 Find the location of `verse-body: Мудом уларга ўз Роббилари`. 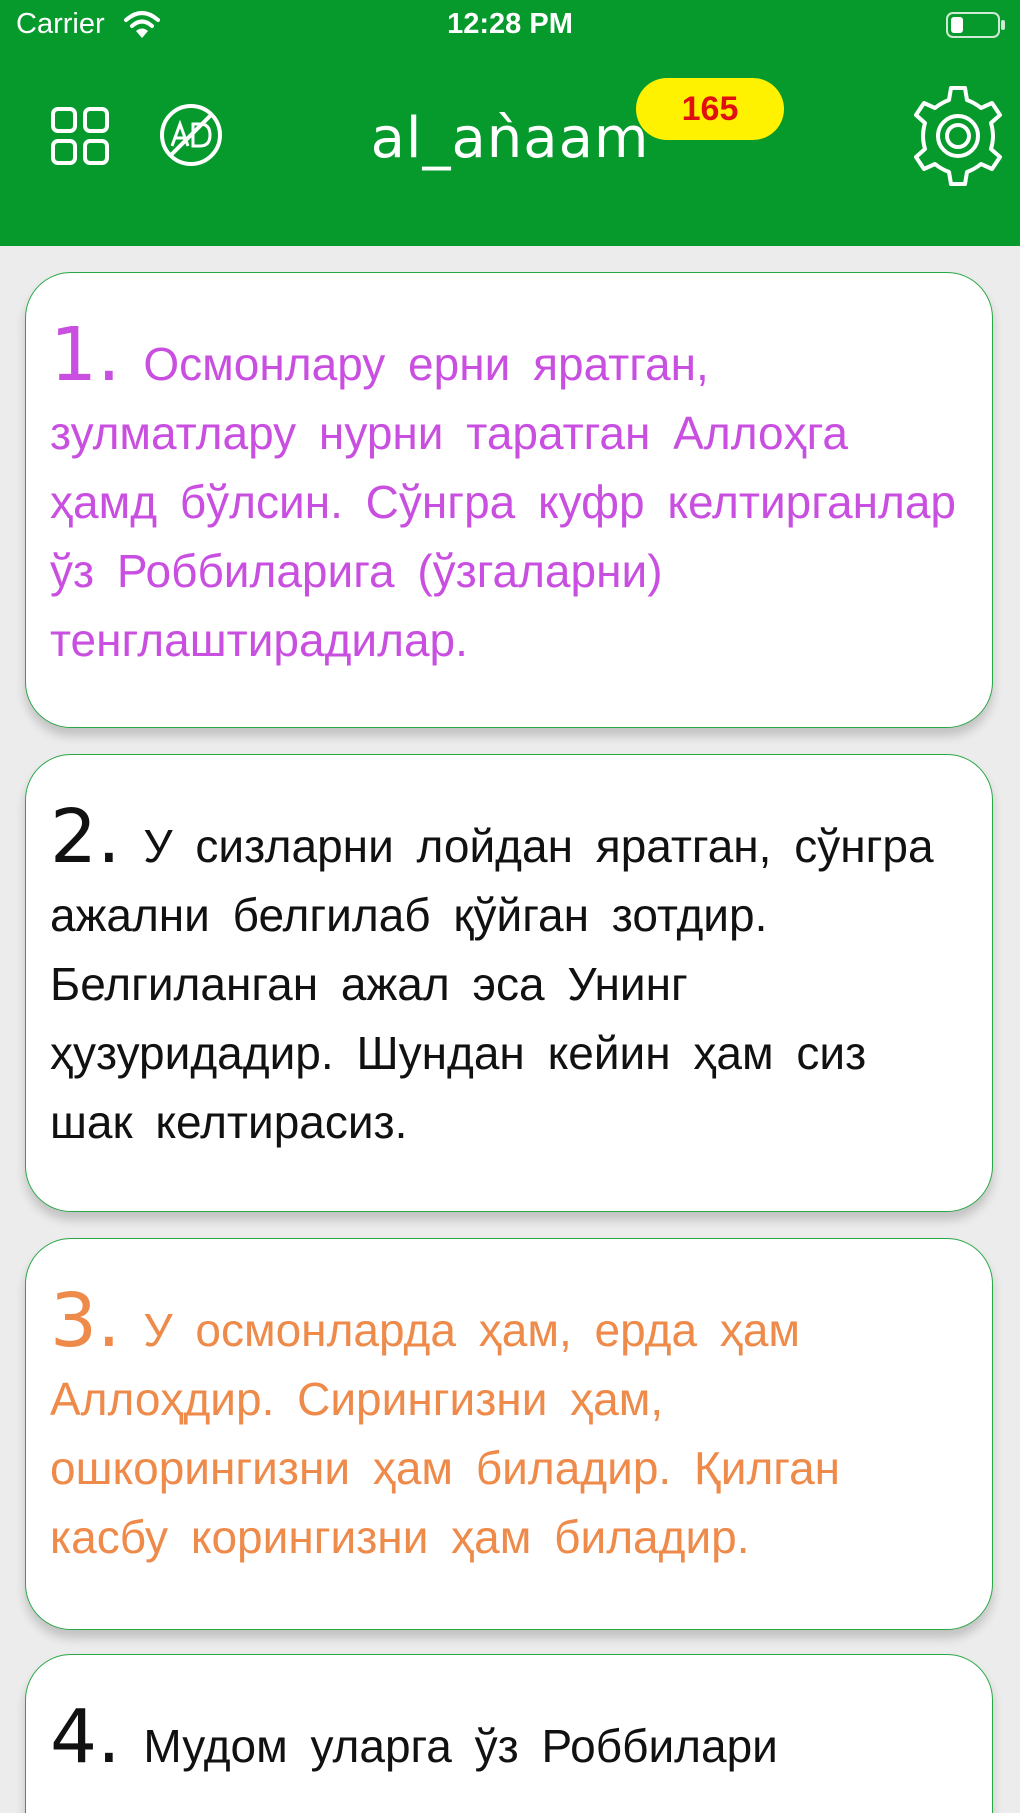

verse-body: Мудом уларга ўз Роббилари is located at coordinates (460, 1746).